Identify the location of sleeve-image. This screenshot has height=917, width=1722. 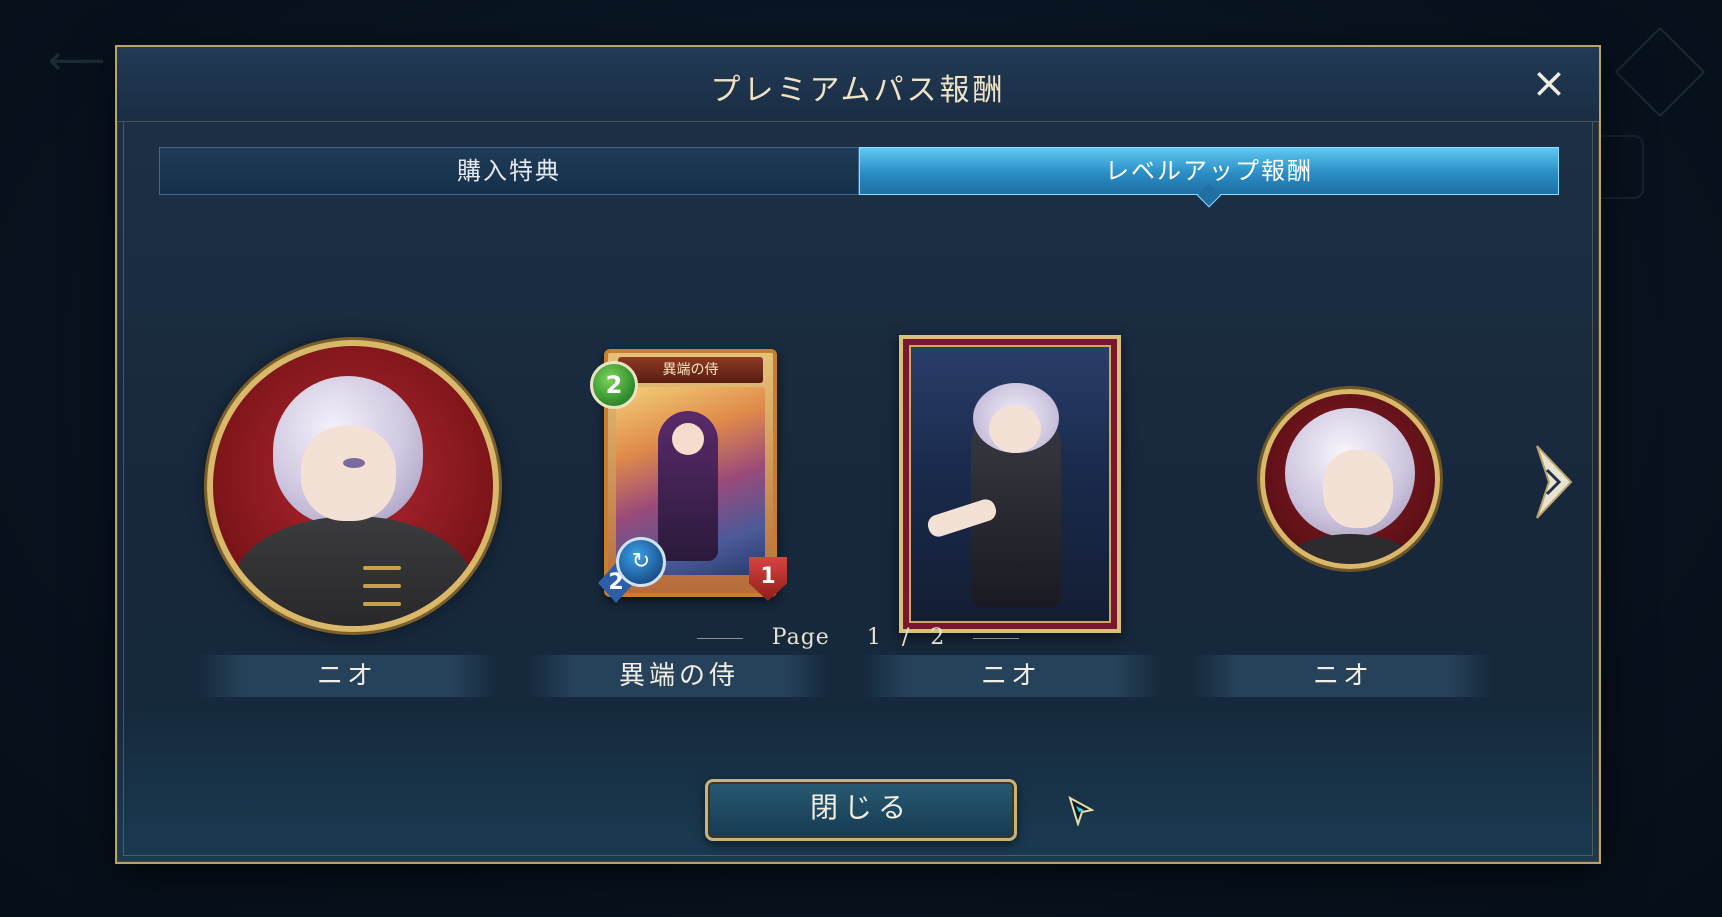
(1010, 484).